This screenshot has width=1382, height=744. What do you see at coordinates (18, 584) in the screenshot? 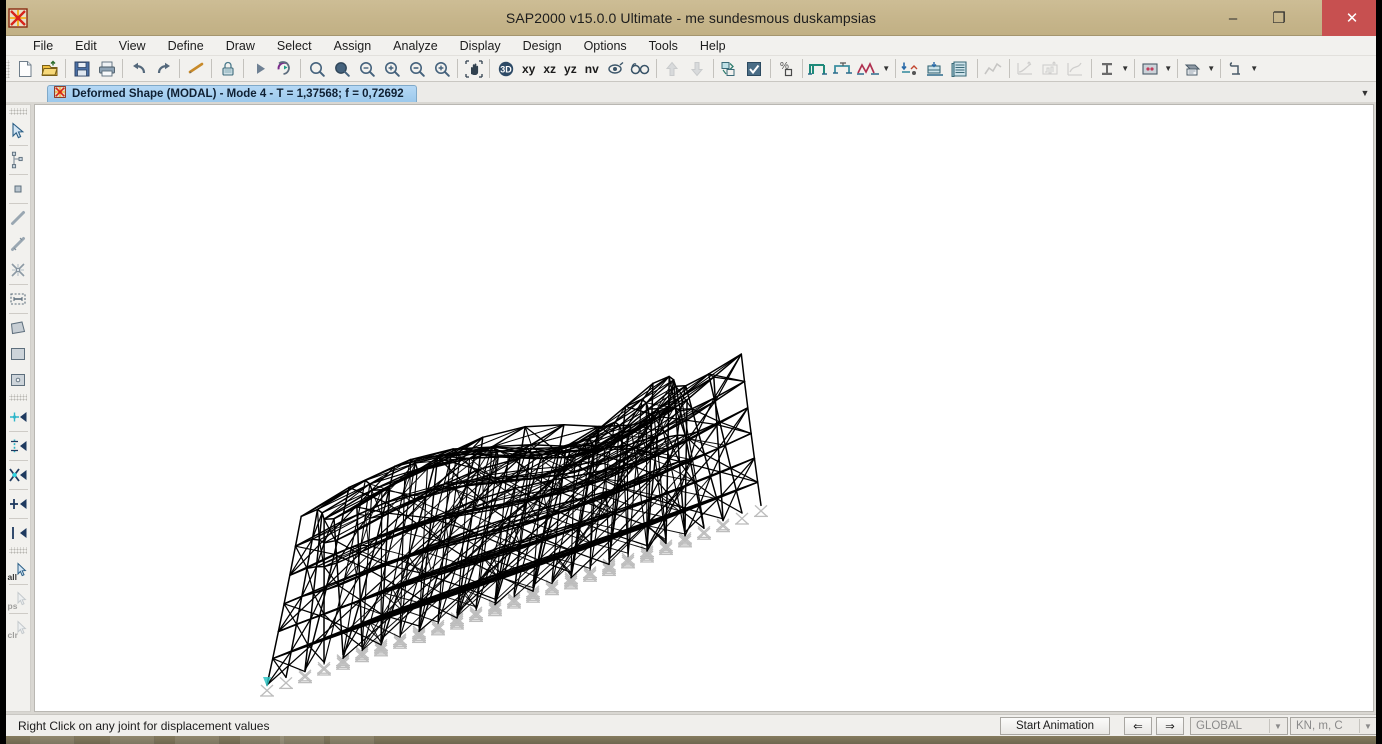
I see `toolbar-separator` at bounding box center [18, 584].